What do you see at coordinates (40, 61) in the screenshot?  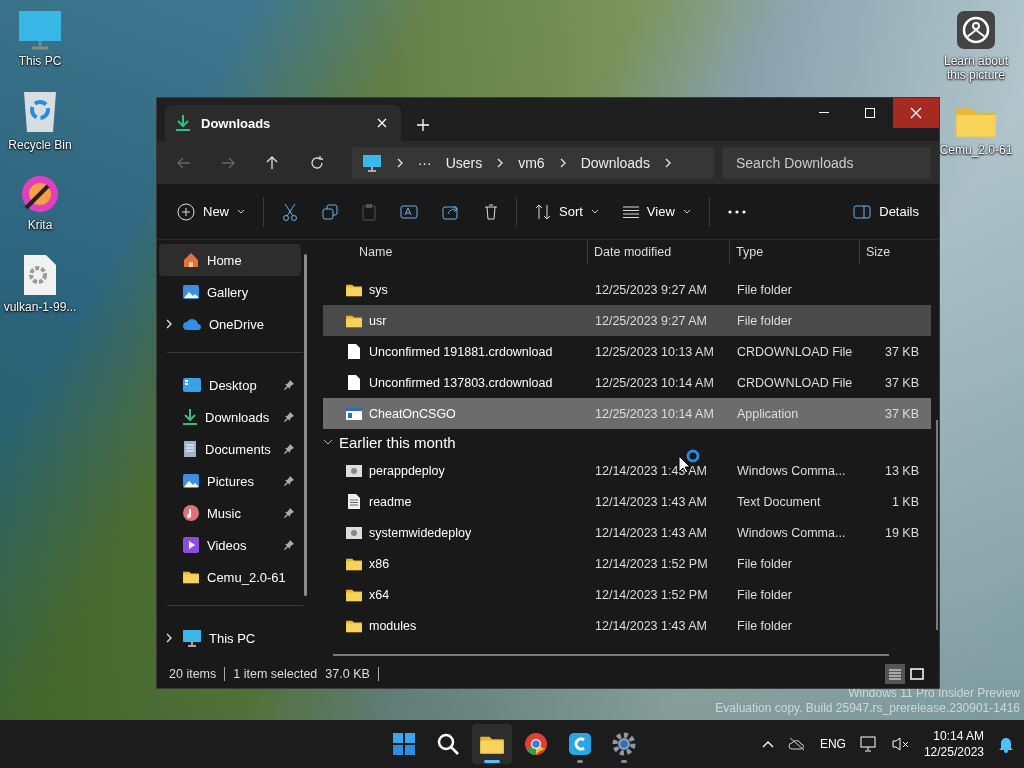 I see `desktop-icon-label: This PC` at bounding box center [40, 61].